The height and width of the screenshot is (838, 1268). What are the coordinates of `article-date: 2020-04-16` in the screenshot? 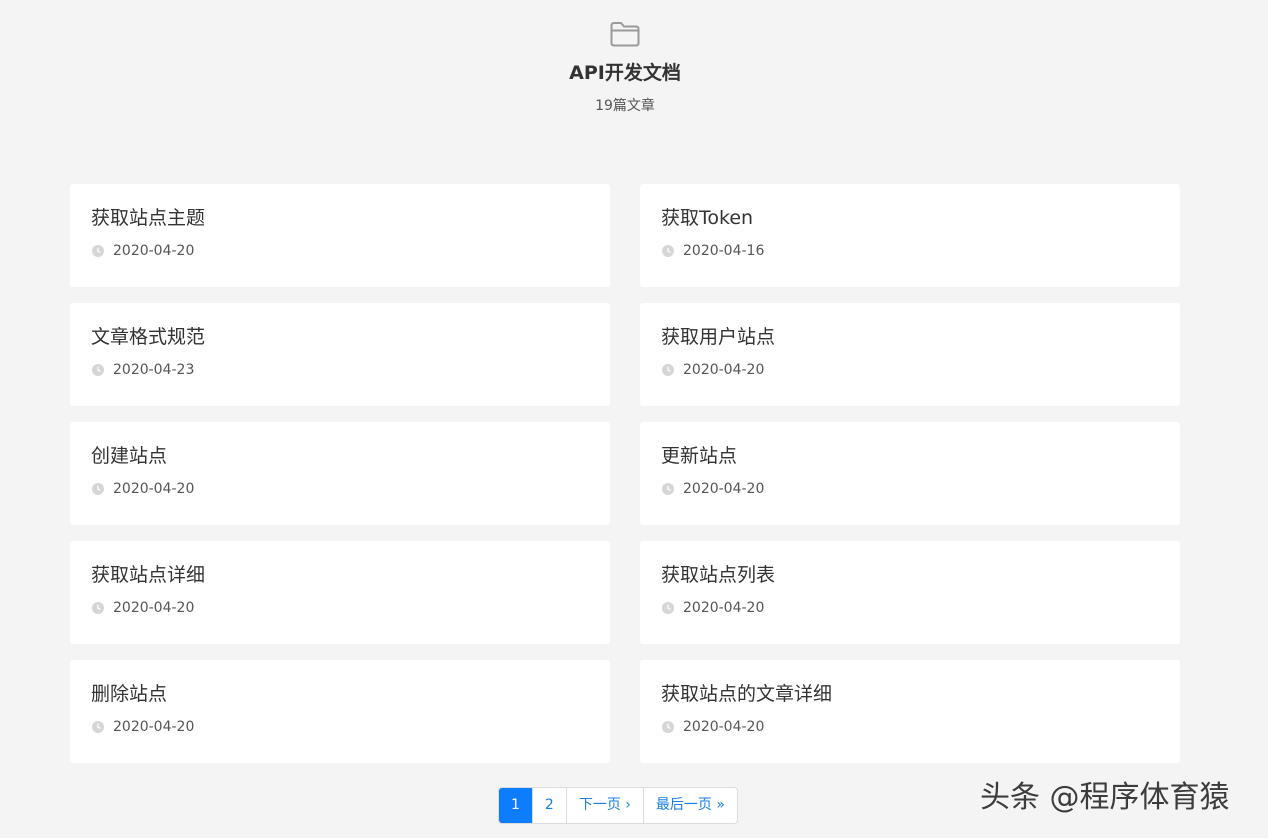 It's located at (724, 251).